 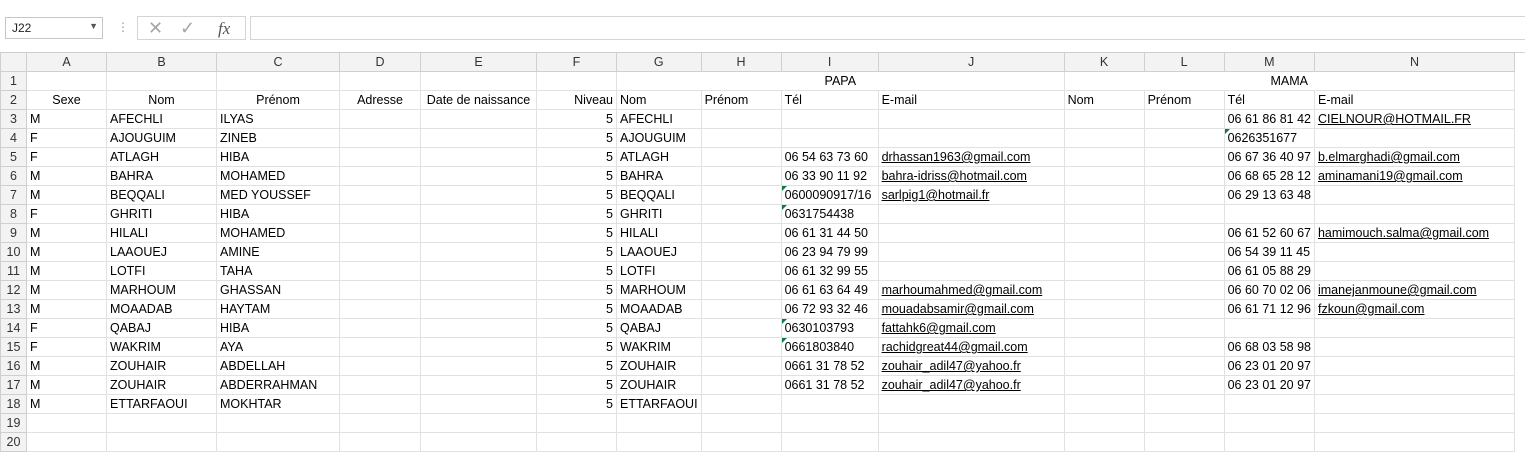 What do you see at coordinates (13, 100) in the screenshot?
I see `row-header: 2` at bounding box center [13, 100].